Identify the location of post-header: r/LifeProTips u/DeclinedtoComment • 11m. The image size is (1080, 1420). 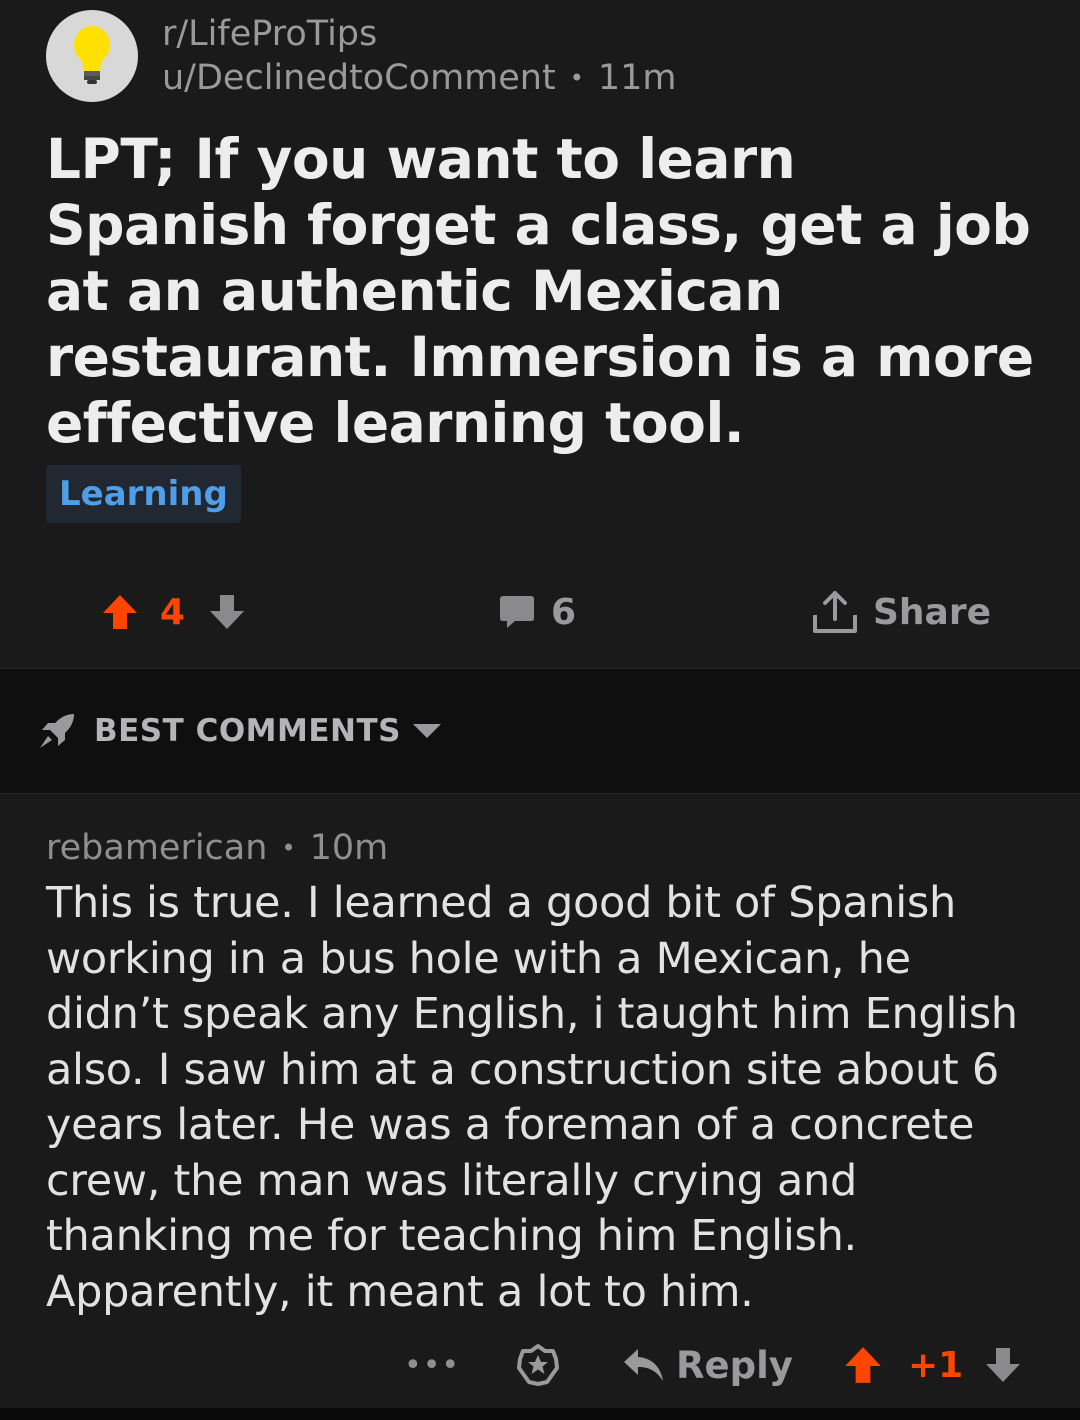
(361, 56).